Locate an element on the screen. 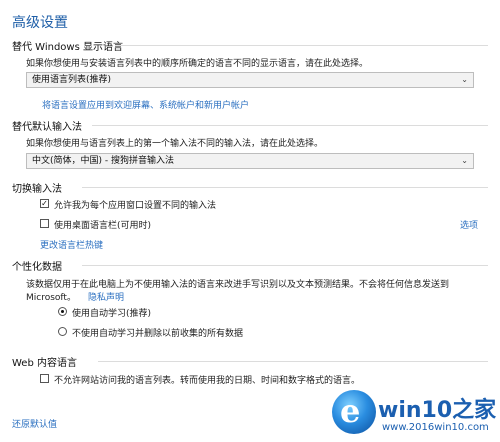 The width and height of the screenshot is (500, 442). no-auto-learning-label: 不使用自动学习并删除以前收集的所有数据 is located at coordinates (158, 334).